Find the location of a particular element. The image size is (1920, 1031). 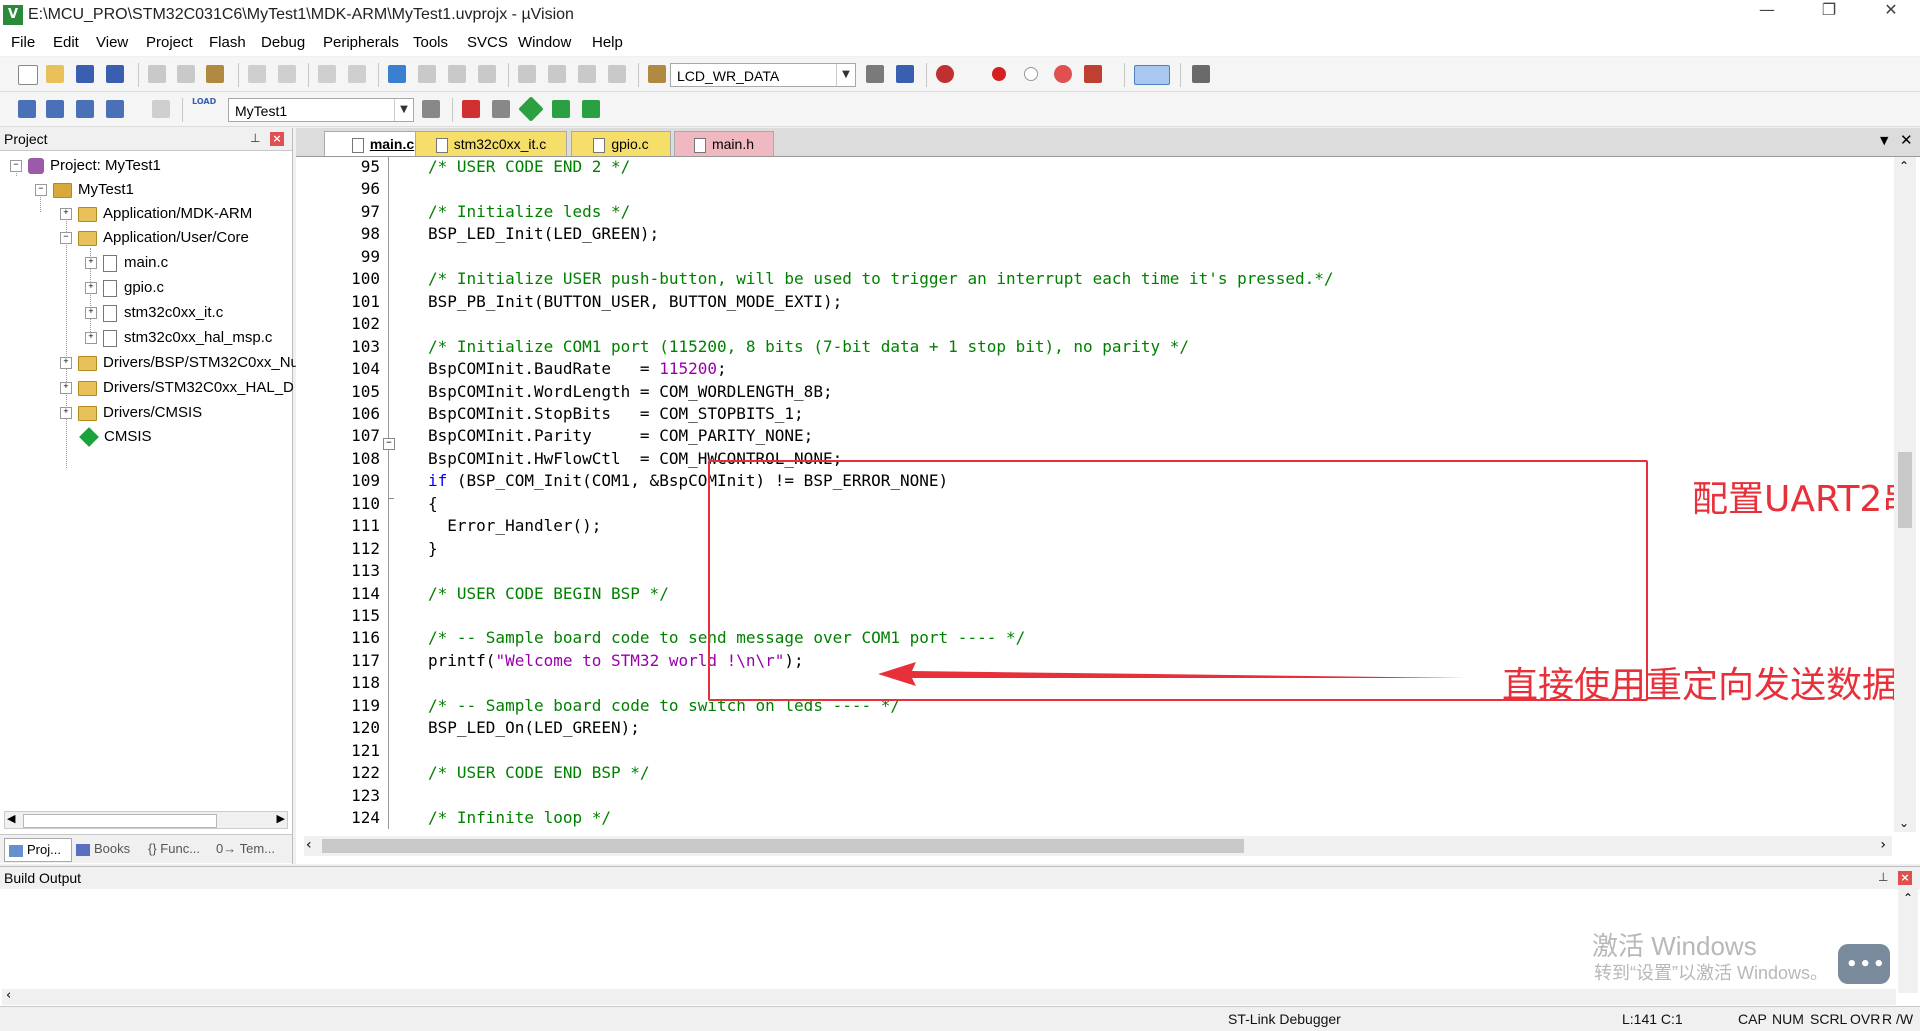

tree-item-group: + Drivers/BSP/STM32C0xx_Nu is located at coordinates (179, 363).